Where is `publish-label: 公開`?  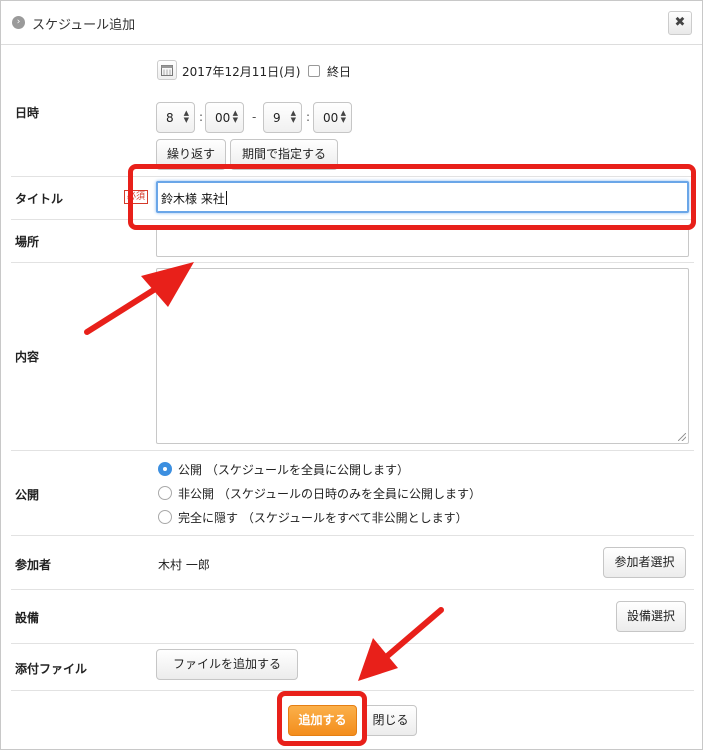
publish-label: 公開 is located at coordinates (27, 495).